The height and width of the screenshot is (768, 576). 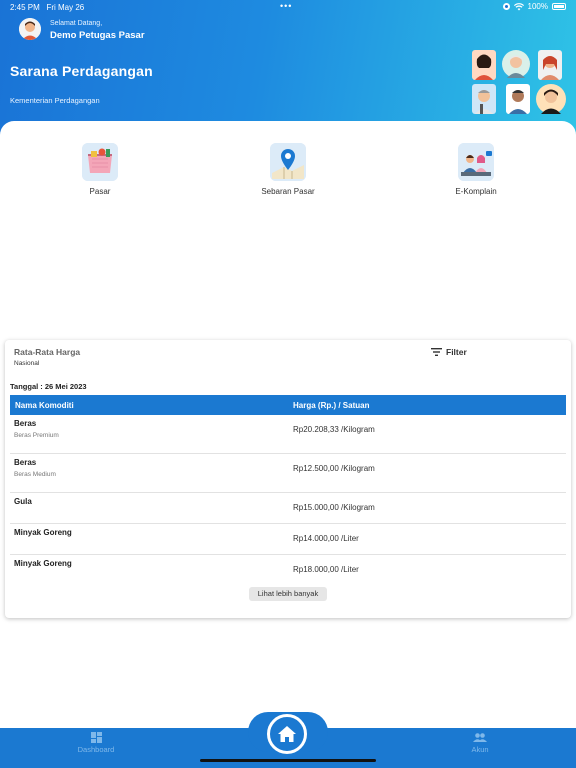 I want to click on date-label: Tanggal : 26 Mei 2023, so click(x=48, y=386).